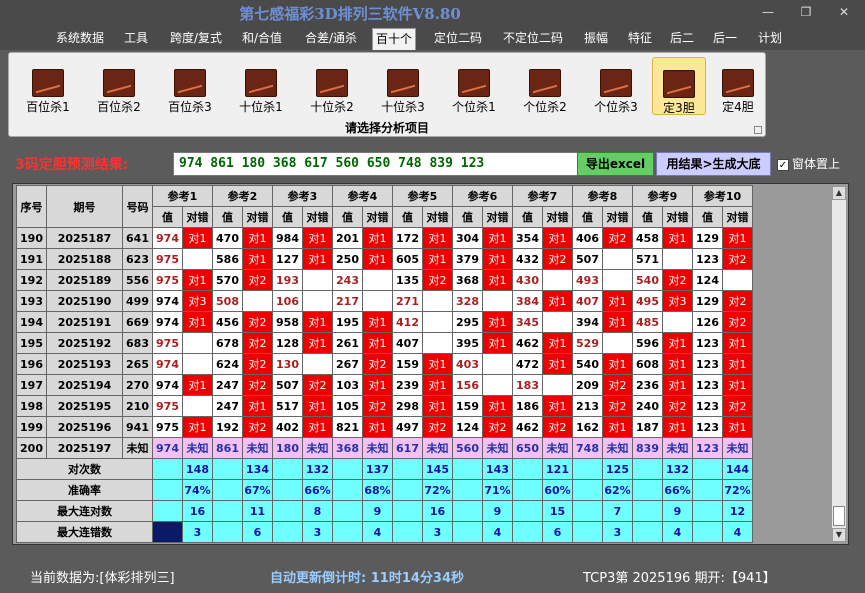 The width and height of the screenshot is (865, 593). What do you see at coordinates (48, 86) in the screenshot?
I see `ribbon-button-0: 百位杀1` at bounding box center [48, 86].